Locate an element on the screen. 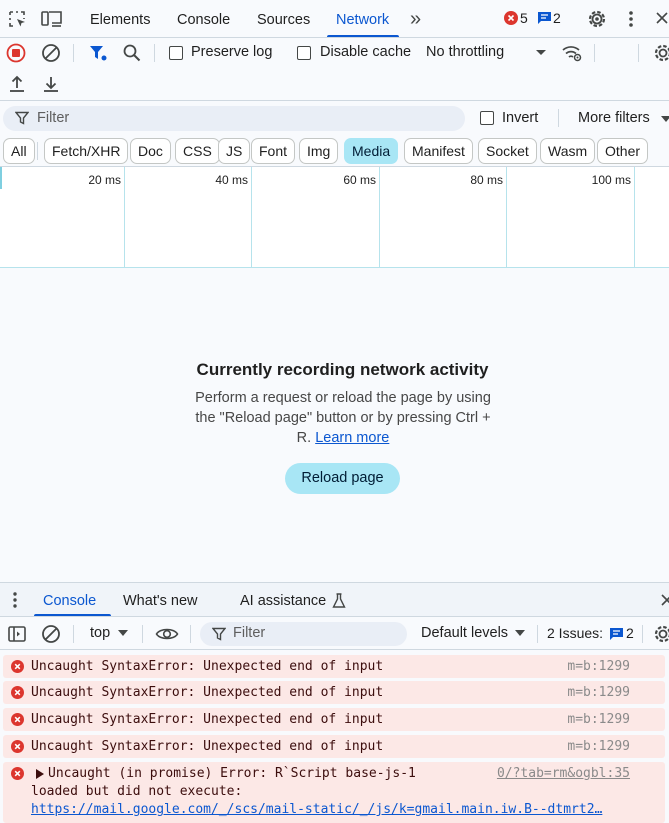 The image size is (669, 823). device-toolbar-icon is located at coordinates (52, 19).